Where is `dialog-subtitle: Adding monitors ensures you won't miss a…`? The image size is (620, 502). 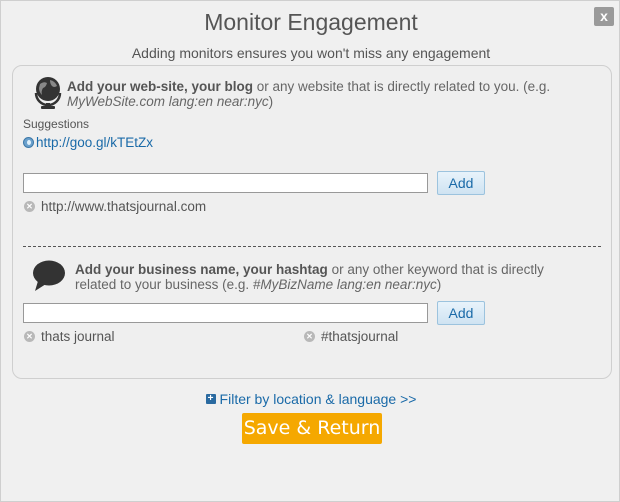
dialog-subtitle: Adding monitors ensures you won't miss a… is located at coordinates (311, 53).